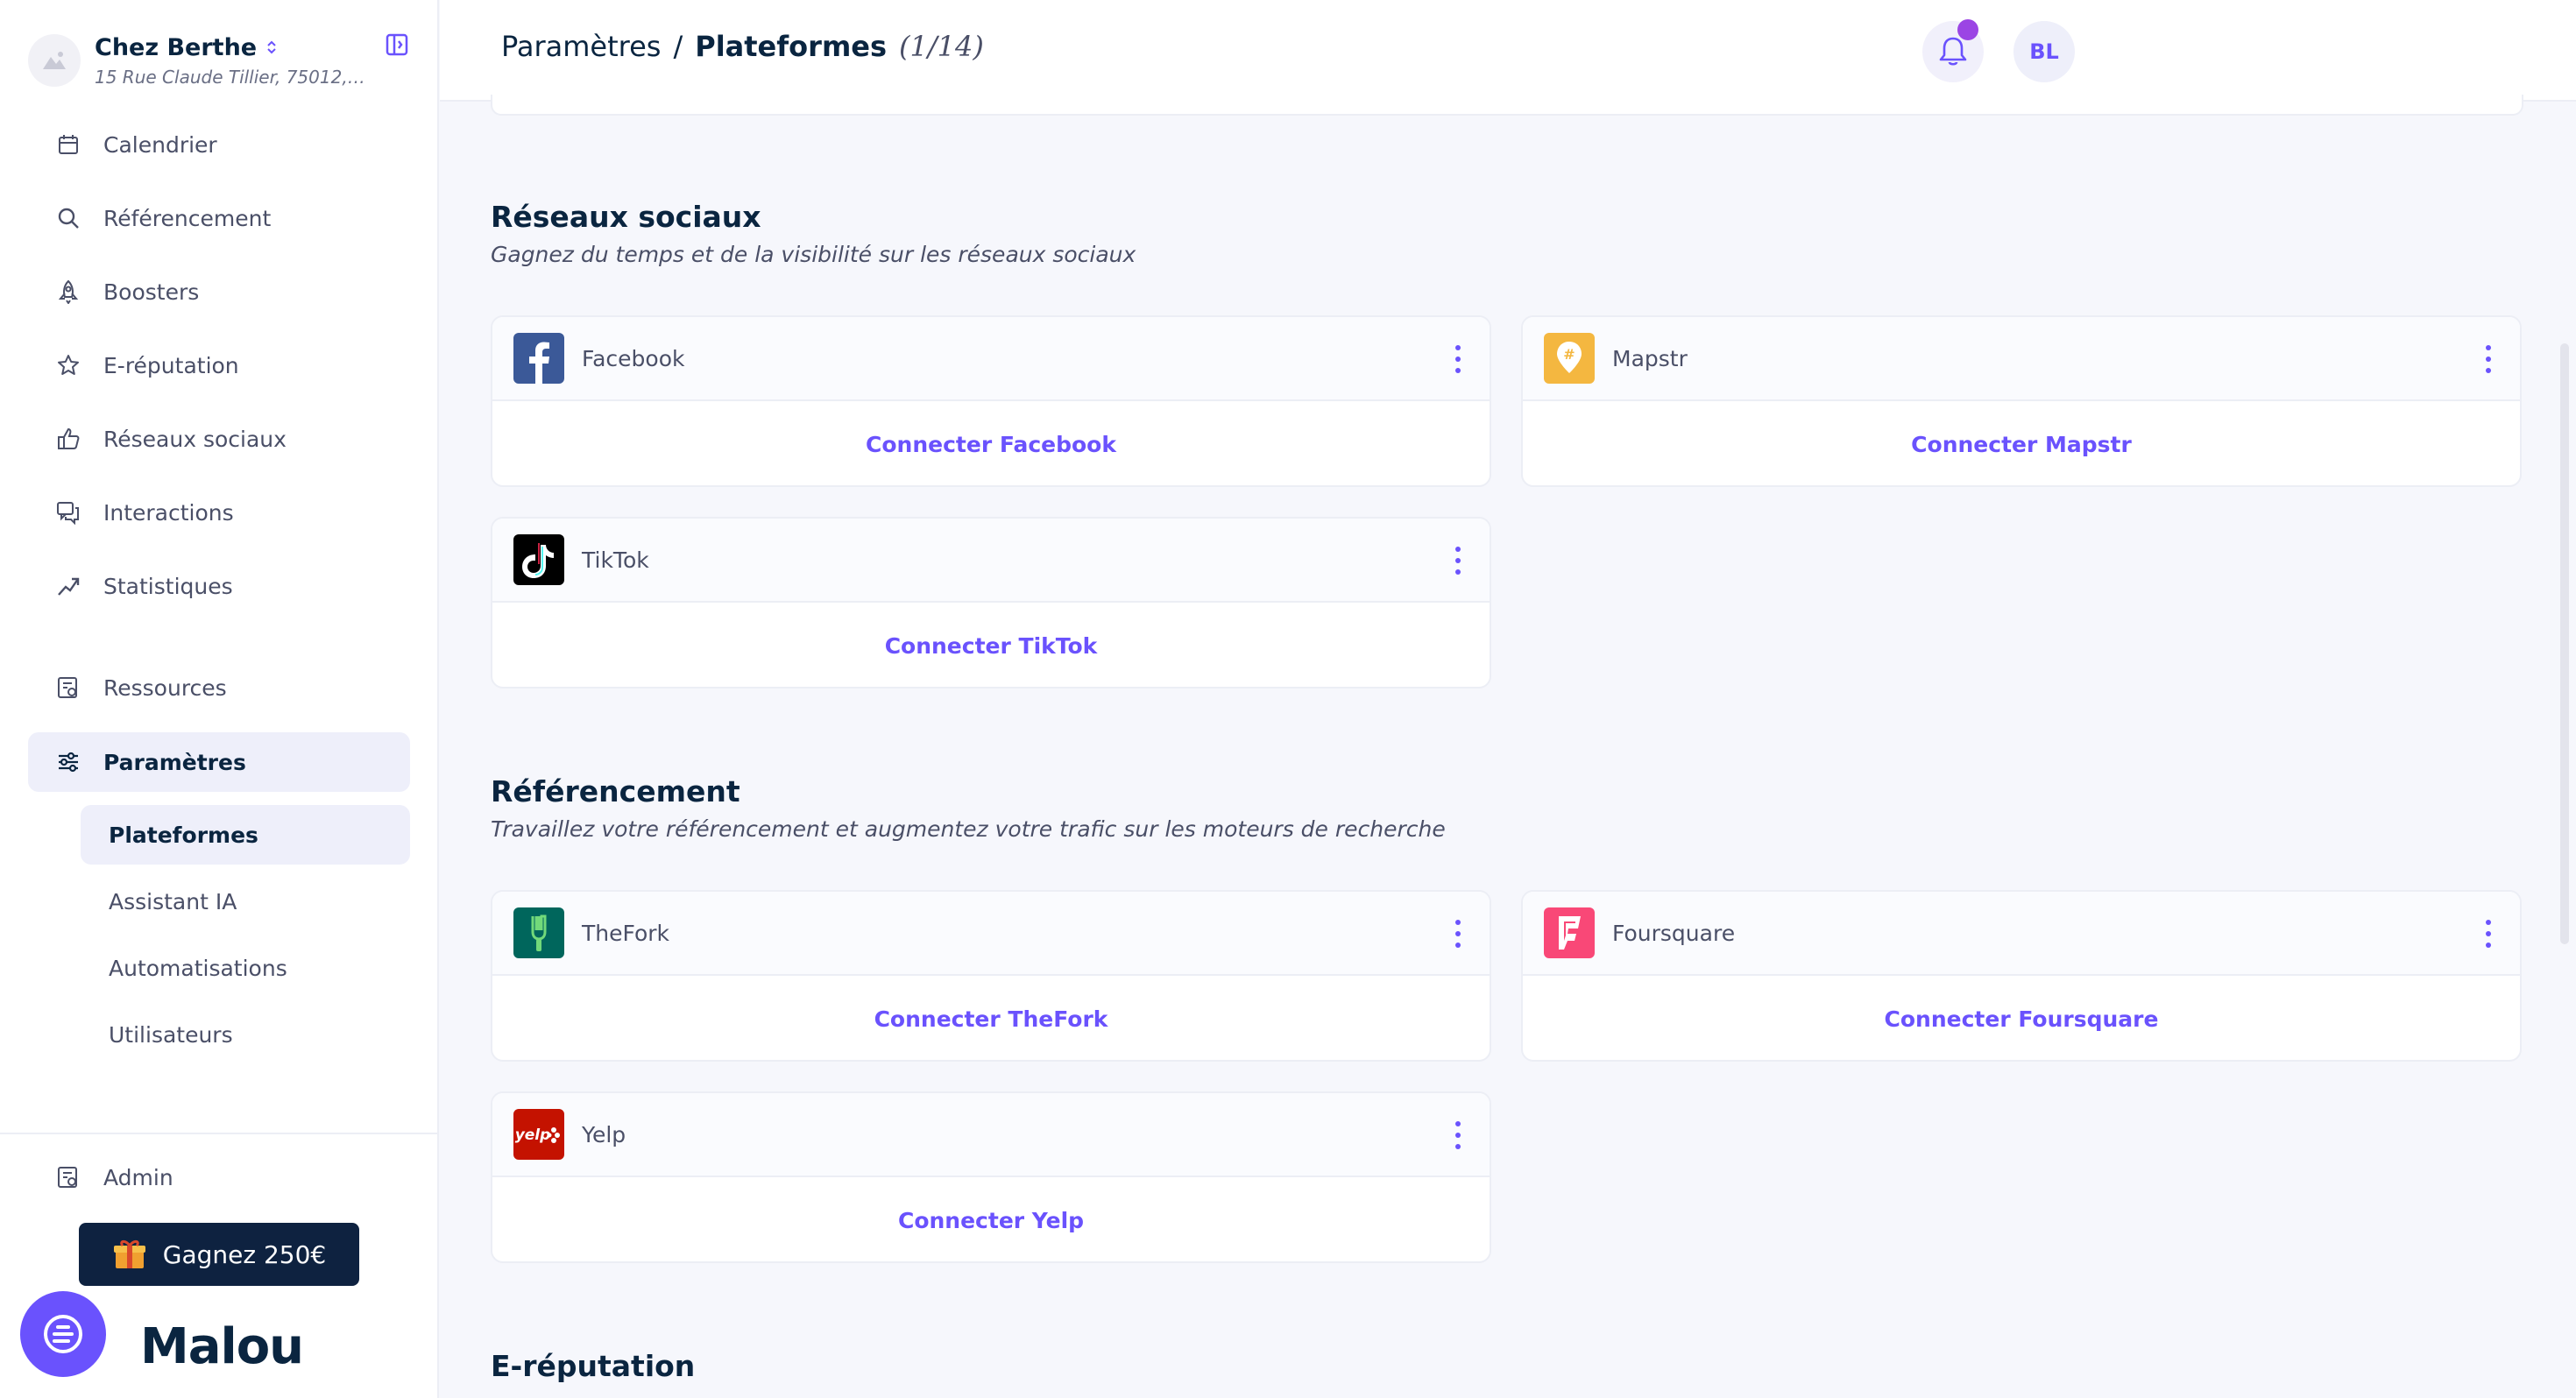 Image resolution: width=2576 pixels, height=1398 pixels. I want to click on platform-card-facebook: Facebook Connecter Facebook, so click(991, 401).